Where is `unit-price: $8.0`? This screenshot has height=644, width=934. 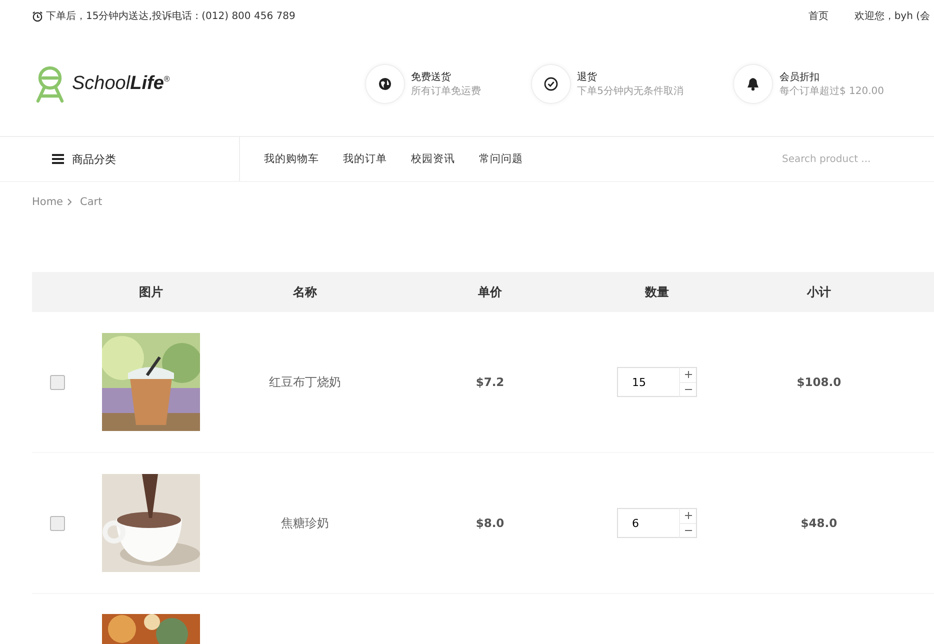 unit-price: $8.0 is located at coordinates (490, 523).